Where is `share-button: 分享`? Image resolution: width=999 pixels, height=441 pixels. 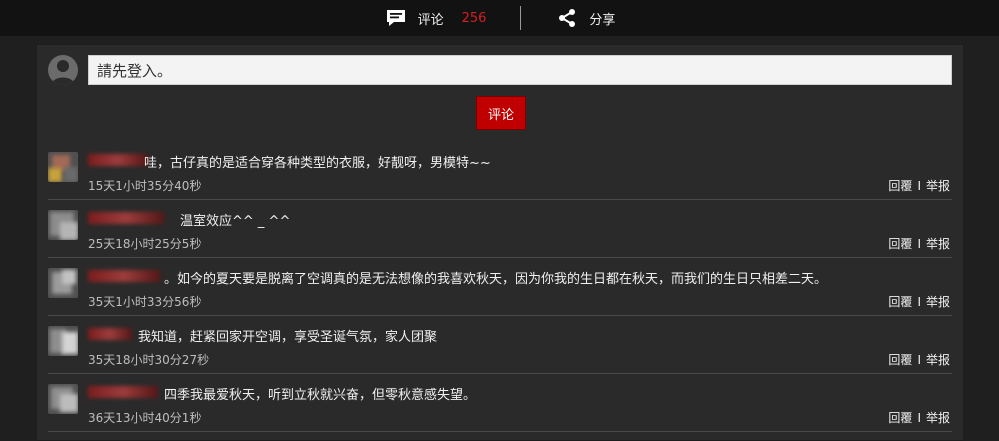 share-button: 分享 is located at coordinates (585, 18).